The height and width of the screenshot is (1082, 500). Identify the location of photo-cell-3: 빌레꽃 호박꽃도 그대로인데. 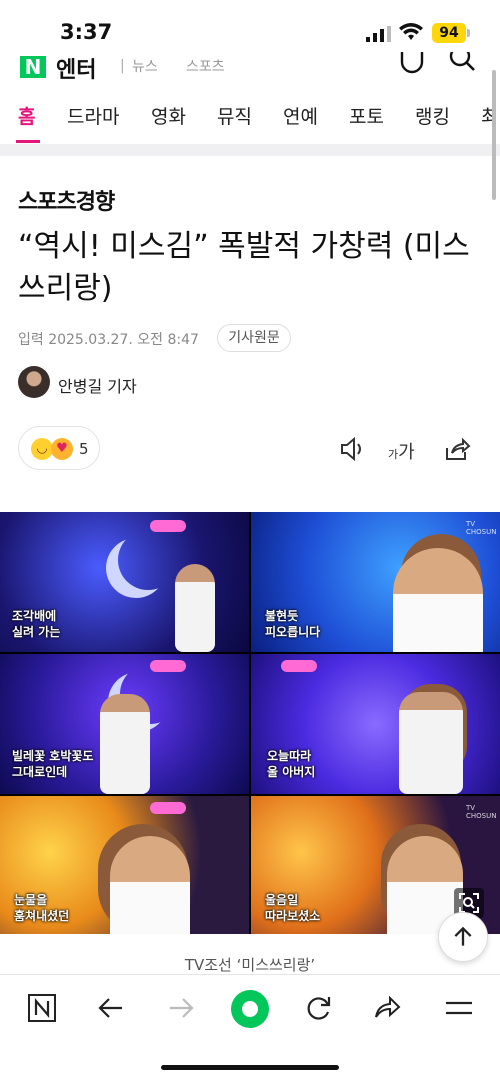
(124, 724).